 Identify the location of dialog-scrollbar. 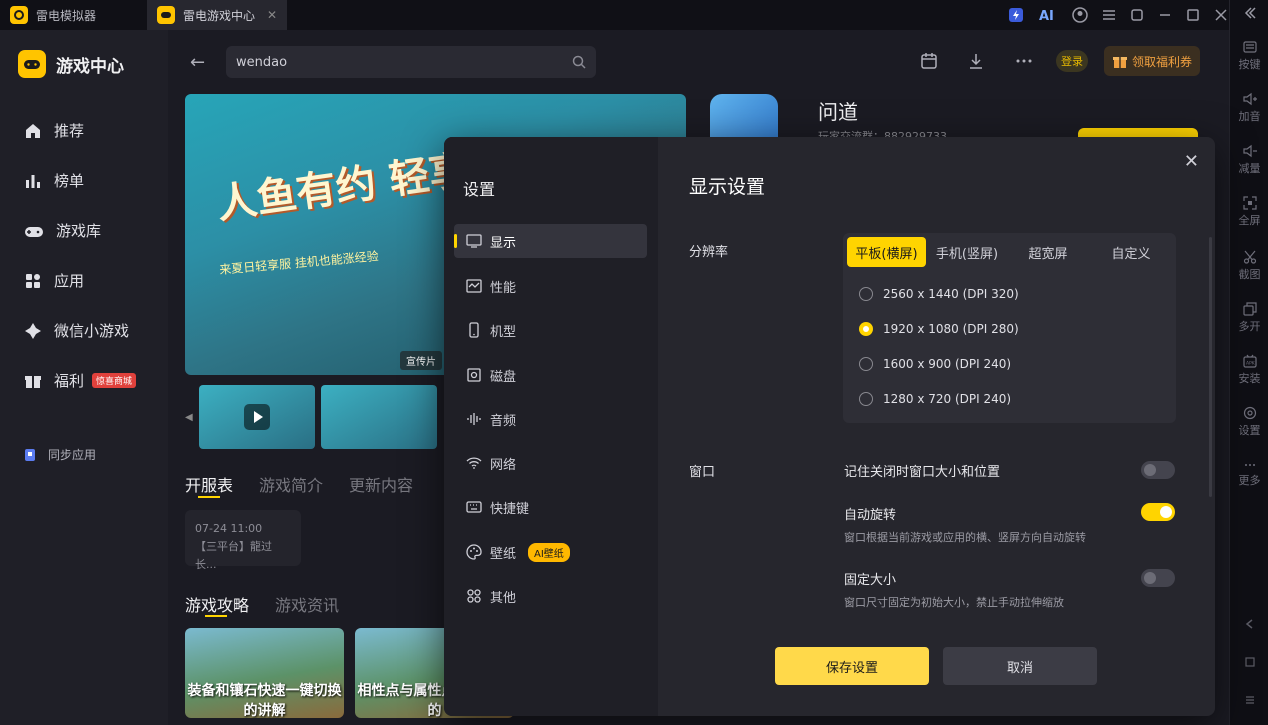
(1210, 367).